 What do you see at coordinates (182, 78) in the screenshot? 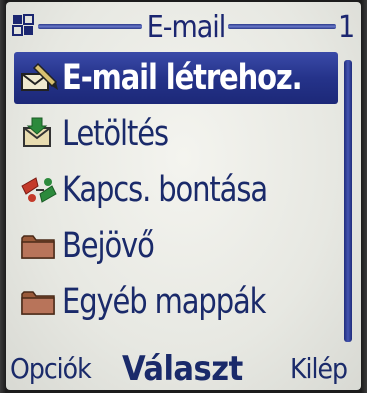
I see `menu-item-label: E-mail létrehoz.` at bounding box center [182, 78].